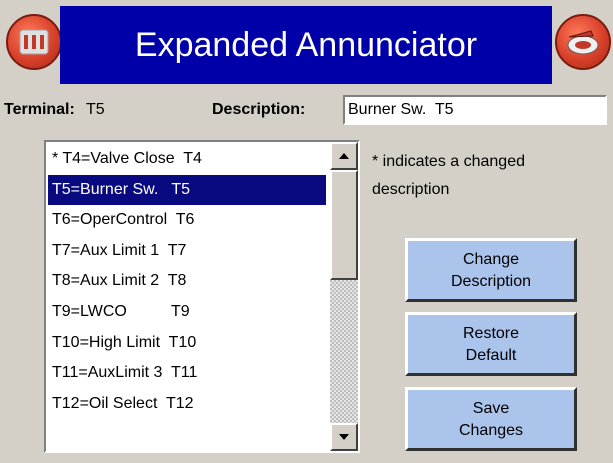 Image resolution: width=613 pixels, height=463 pixels. I want to click on terminal-value: T5, so click(95, 109).